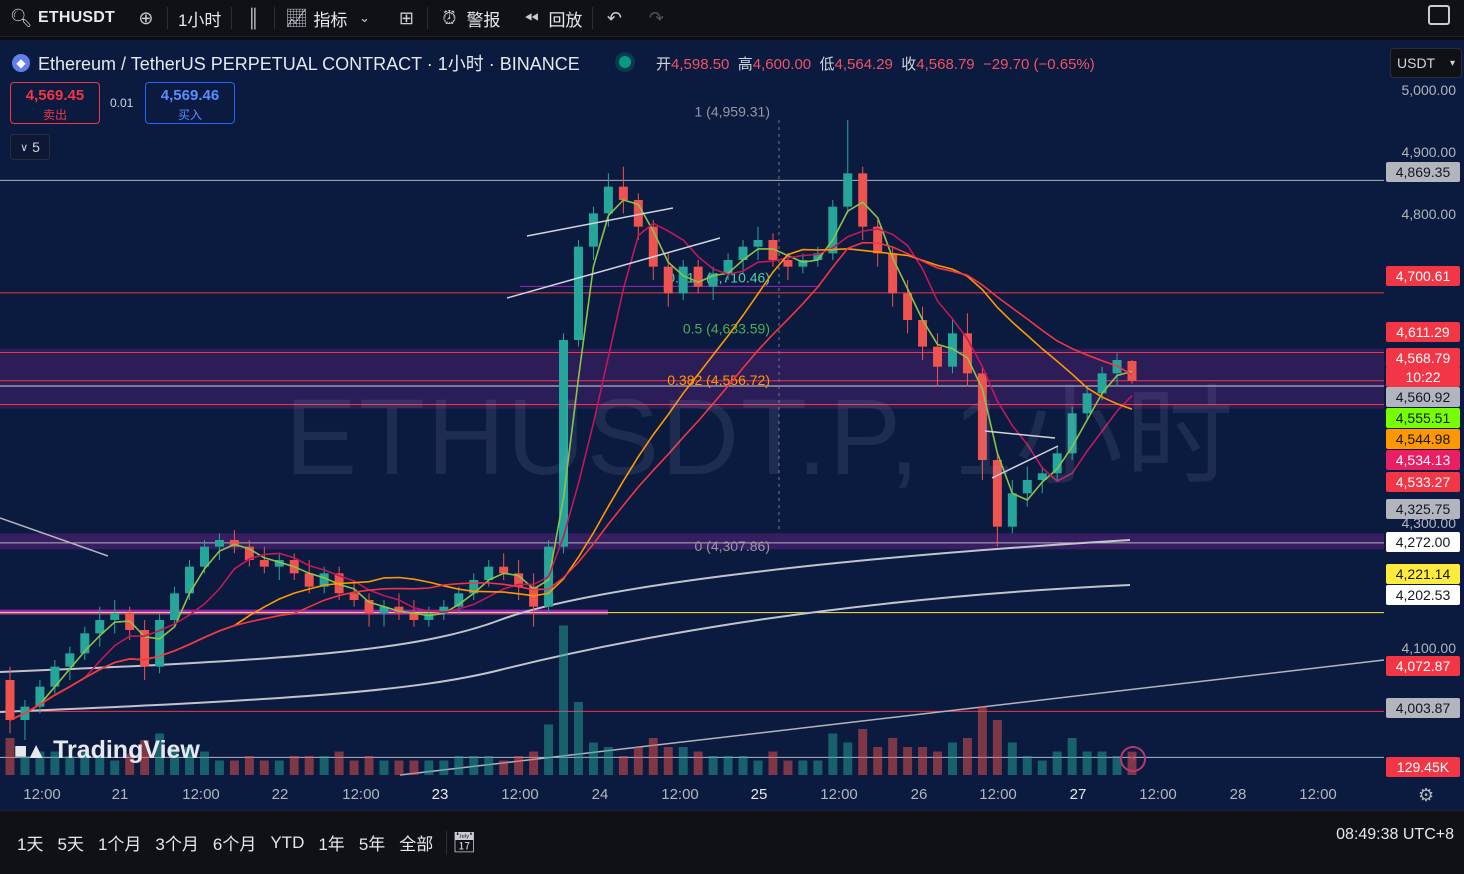 The image size is (1464, 874). What do you see at coordinates (120, 794) in the screenshot?
I see `time-label: 21` at bounding box center [120, 794].